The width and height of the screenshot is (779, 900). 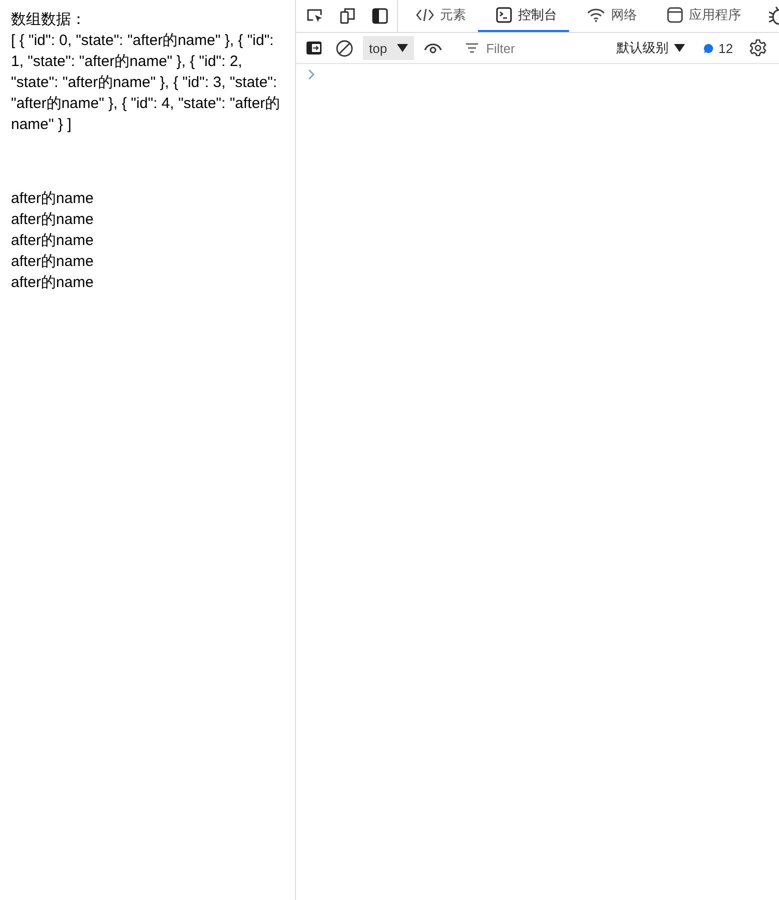 What do you see at coordinates (701, 16) in the screenshot?
I see `tab: 应用程序` at bounding box center [701, 16].